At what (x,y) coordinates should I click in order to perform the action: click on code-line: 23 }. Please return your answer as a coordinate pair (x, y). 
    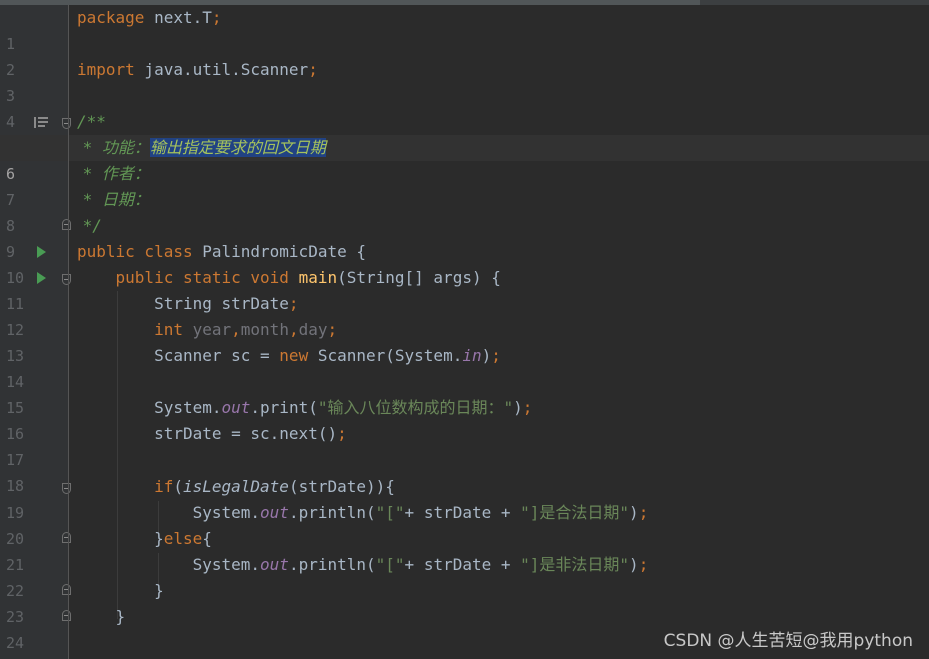
    Looking at the image, I should click on (464, 602).